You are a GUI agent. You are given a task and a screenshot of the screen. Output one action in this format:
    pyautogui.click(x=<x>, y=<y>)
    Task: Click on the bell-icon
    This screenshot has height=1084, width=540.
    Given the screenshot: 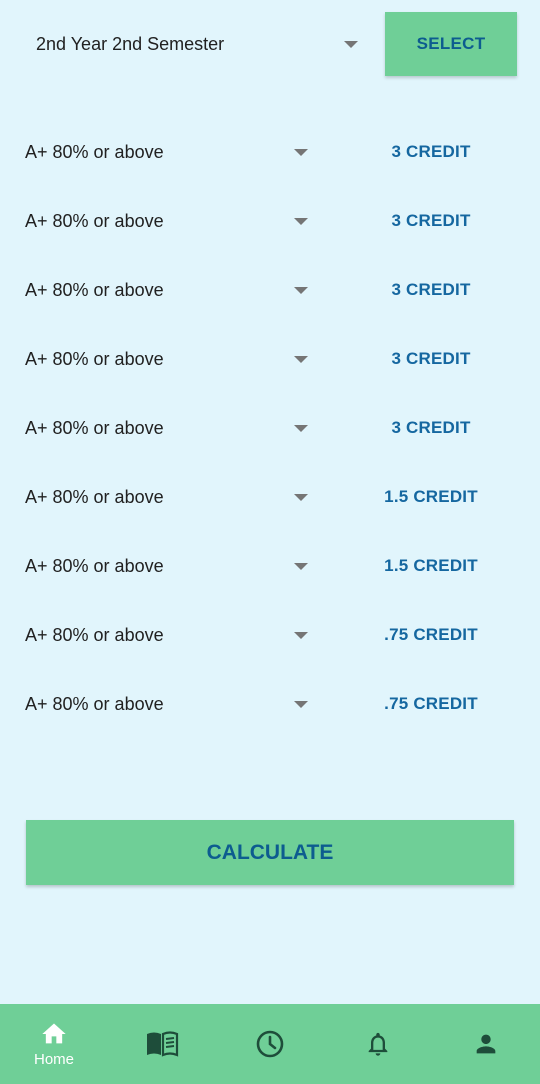 What is the action you would take?
    pyautogui.click(x=378, y=1044)
    